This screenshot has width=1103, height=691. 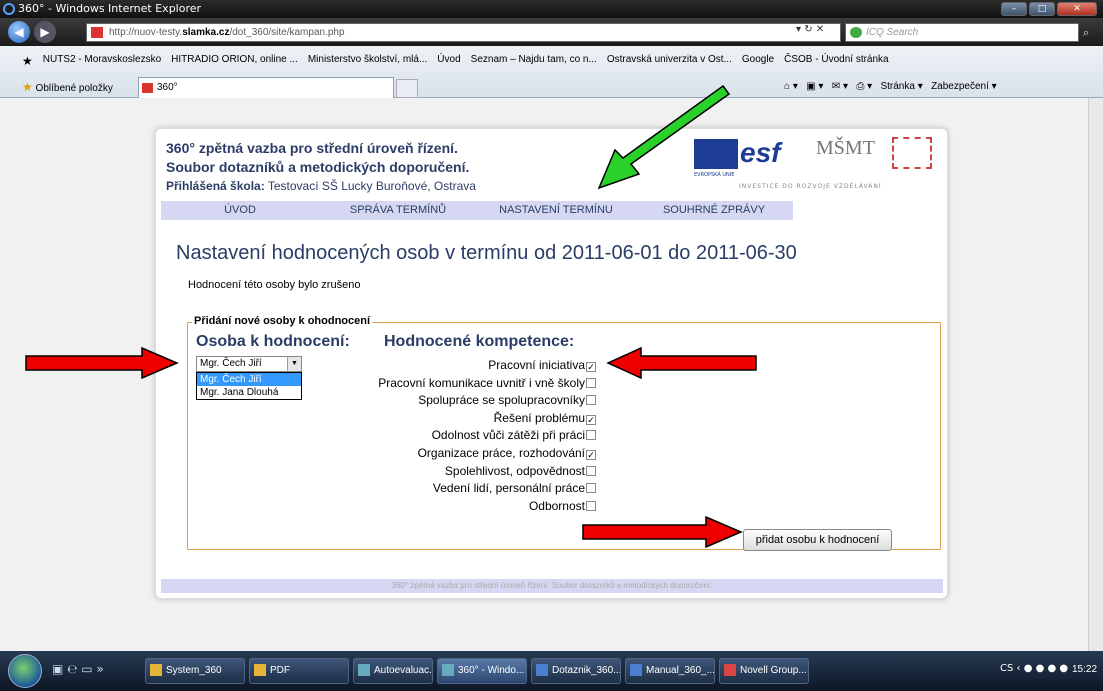 I want to click on search-icon: ⌕, so click(x=1086, y=33).